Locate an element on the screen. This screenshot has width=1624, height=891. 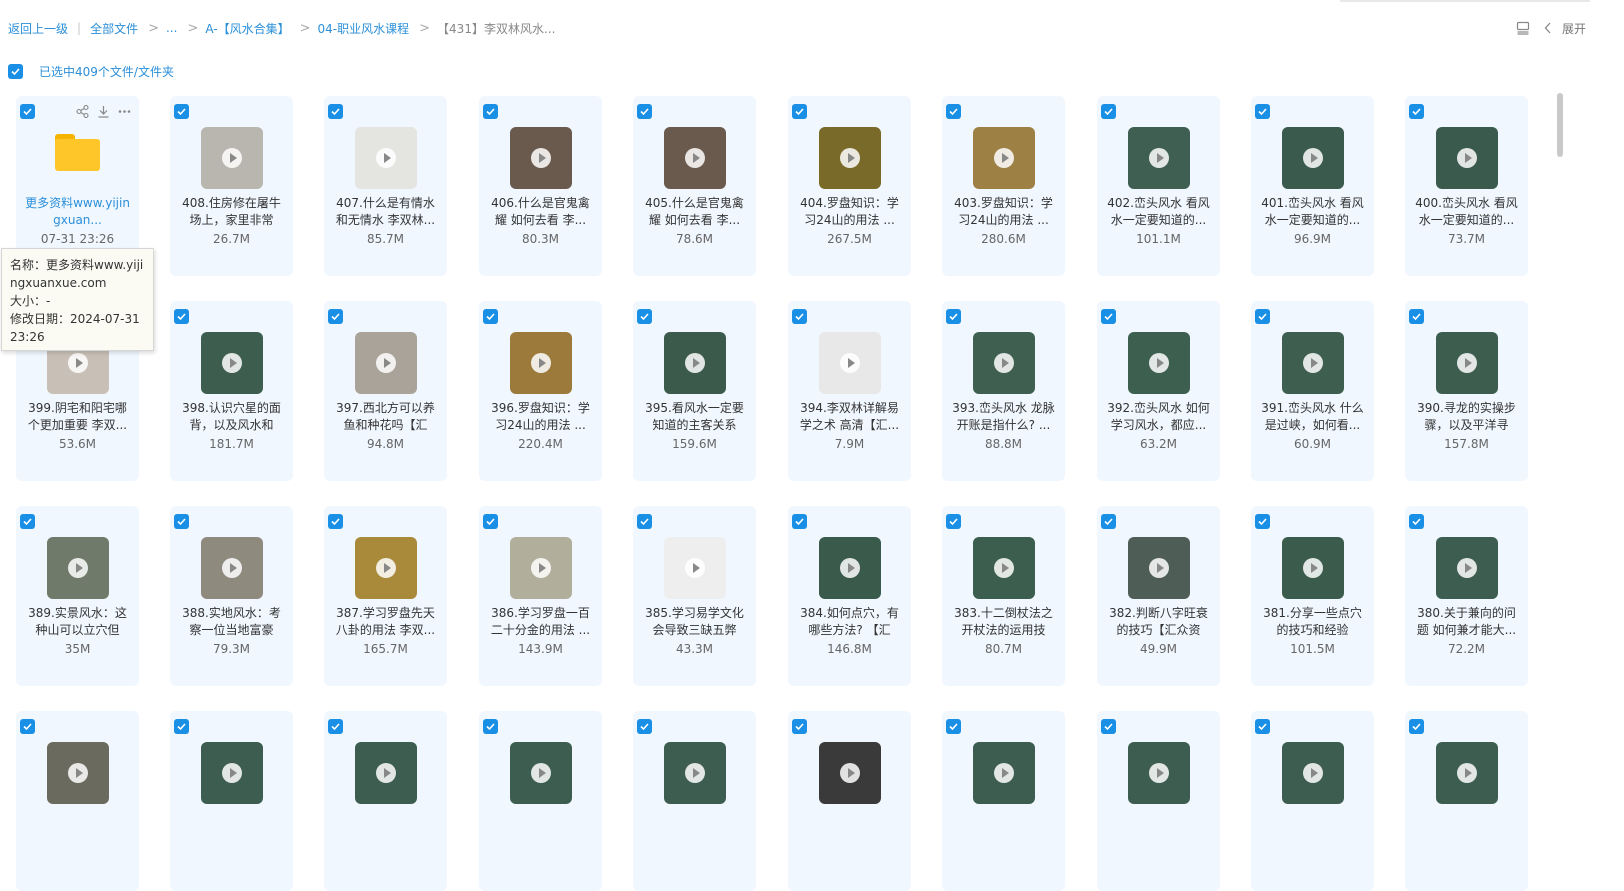
file-item: 405.什么是官鬼禽耀 如何去看 李... 78.6M is located at coordinates (694, 186).